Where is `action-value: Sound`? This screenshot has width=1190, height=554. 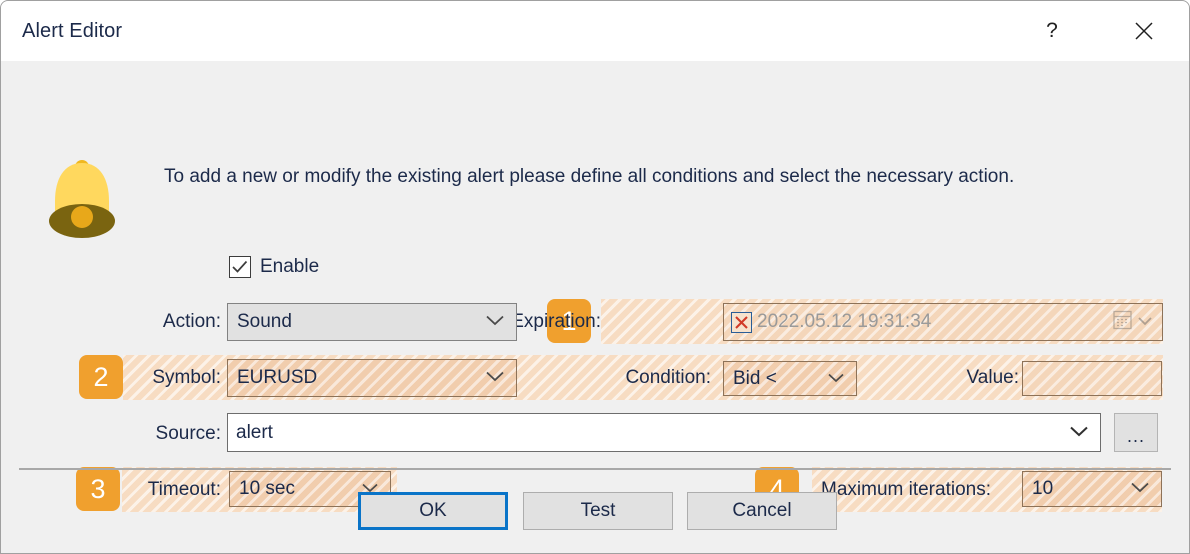 action-value: Sound is located at coordinates (264, 321).